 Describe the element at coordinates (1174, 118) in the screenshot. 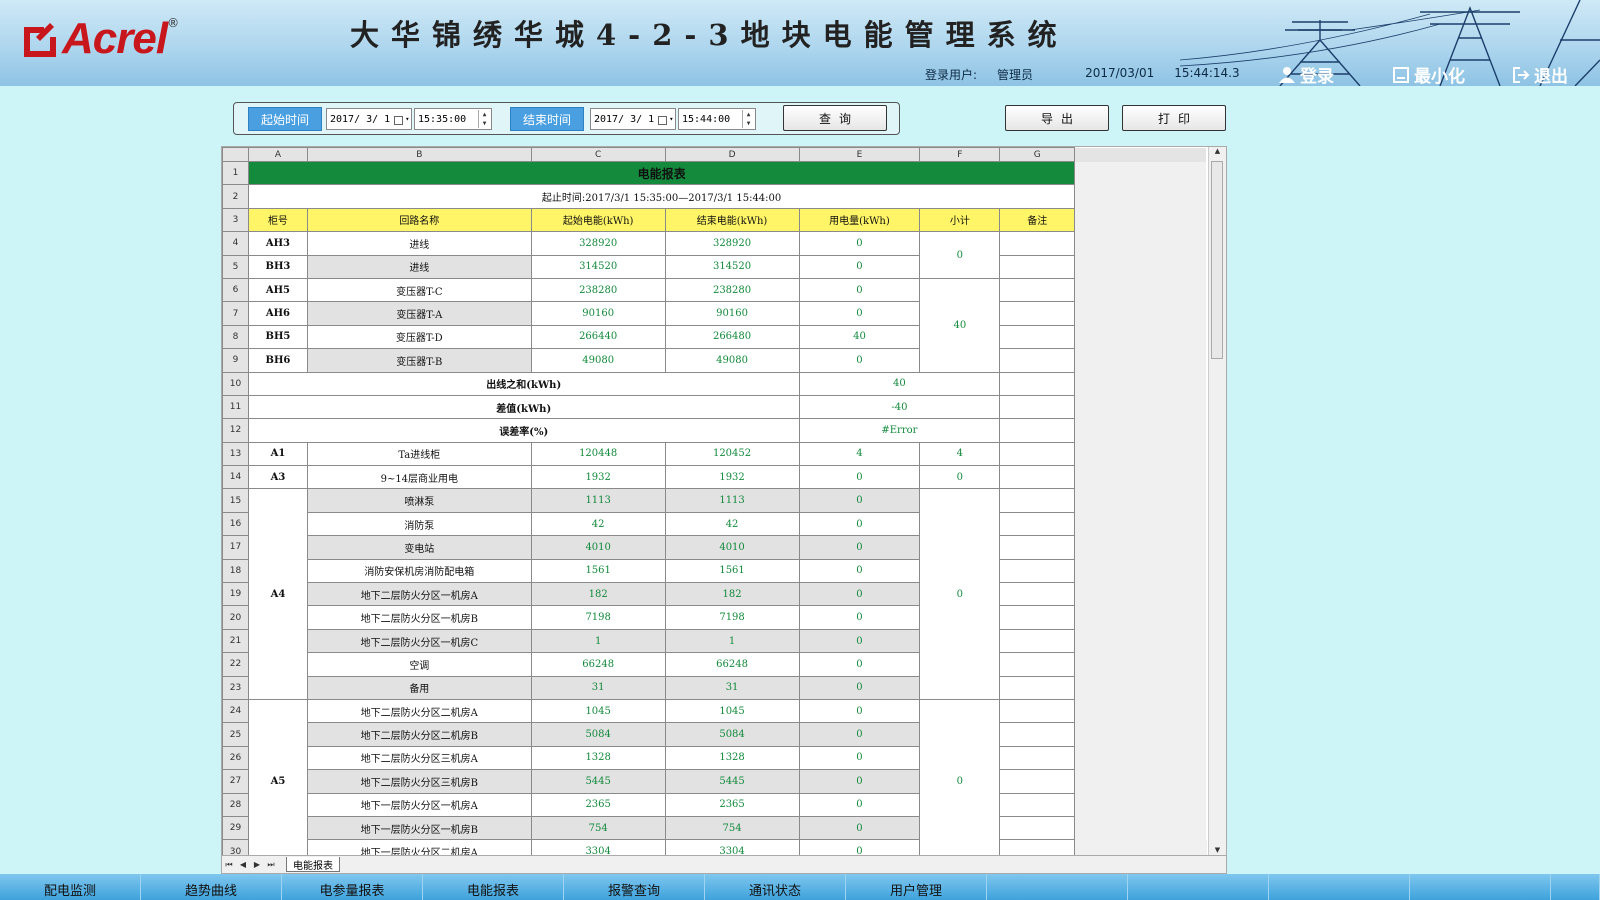

I see `print-button: 打印` at that location.